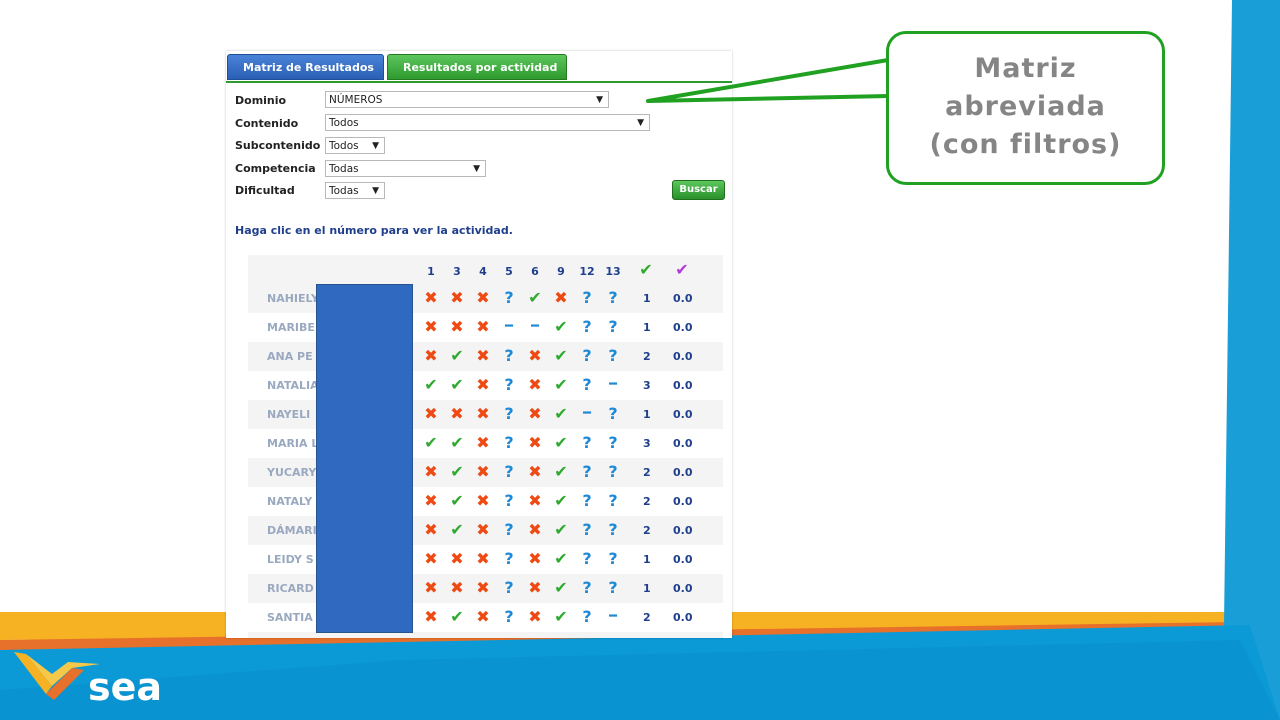 The image size is (1280, 720). Describe the element at coordinates (767, 80) in the screenshot. I see `callout-pointer` at that location.